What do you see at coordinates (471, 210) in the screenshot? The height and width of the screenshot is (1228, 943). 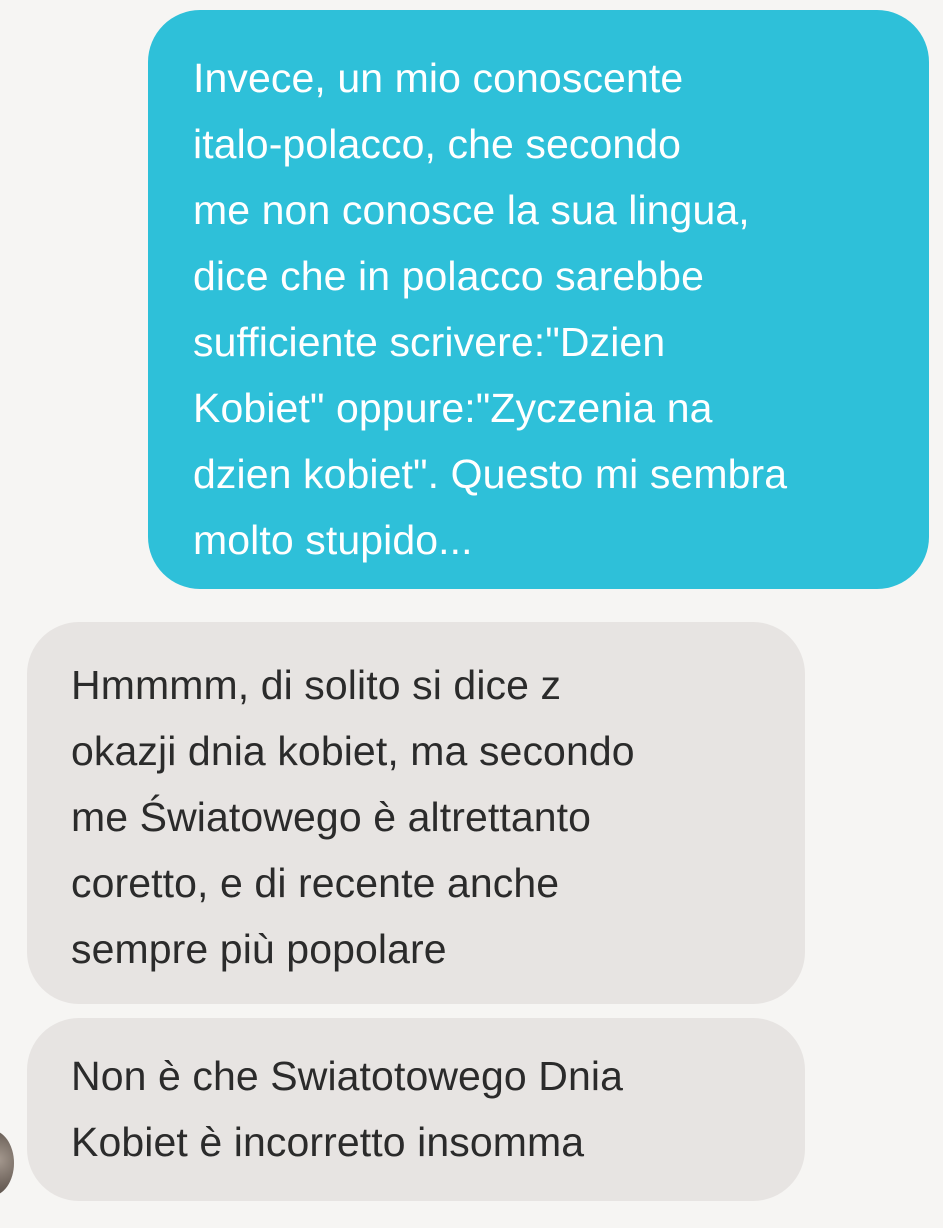 I see `message-line: me non conosce la sua lingua,` at bounding box center [471, 210].